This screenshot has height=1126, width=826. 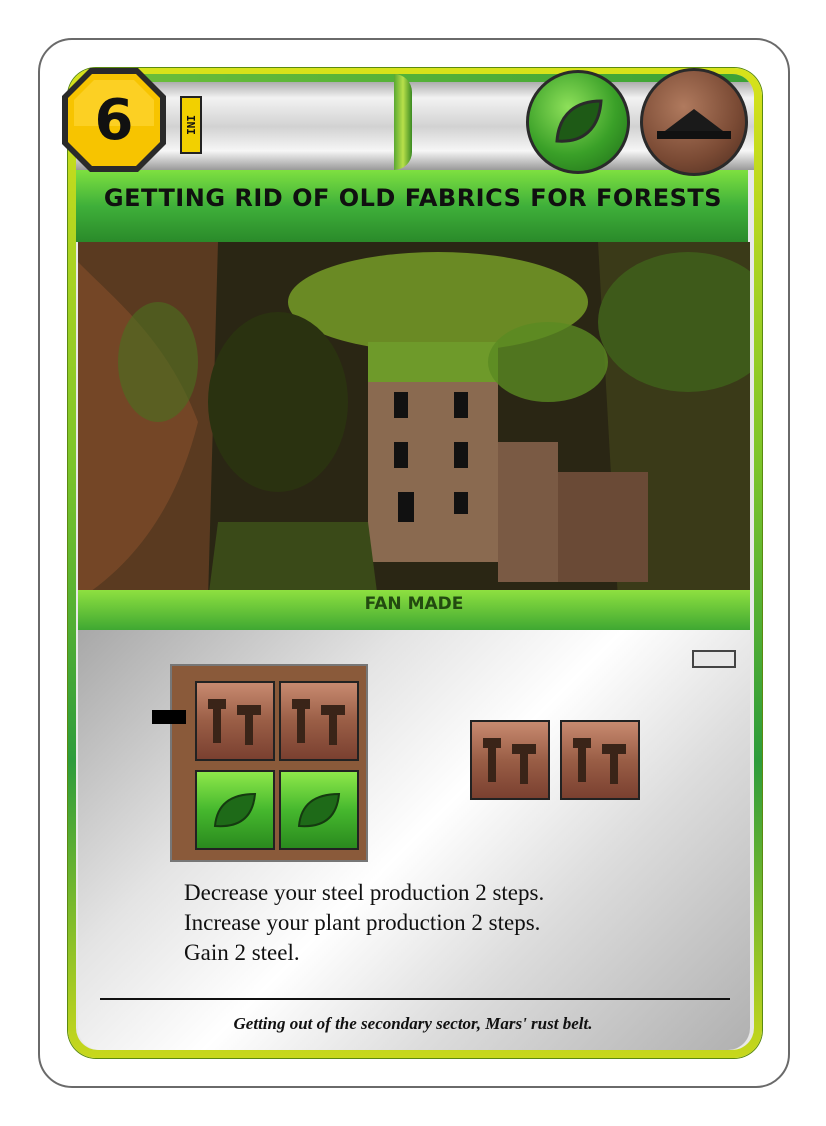 I want to click on description-line: Decrease your steel production 2 steps., so click(x=364, y=892).